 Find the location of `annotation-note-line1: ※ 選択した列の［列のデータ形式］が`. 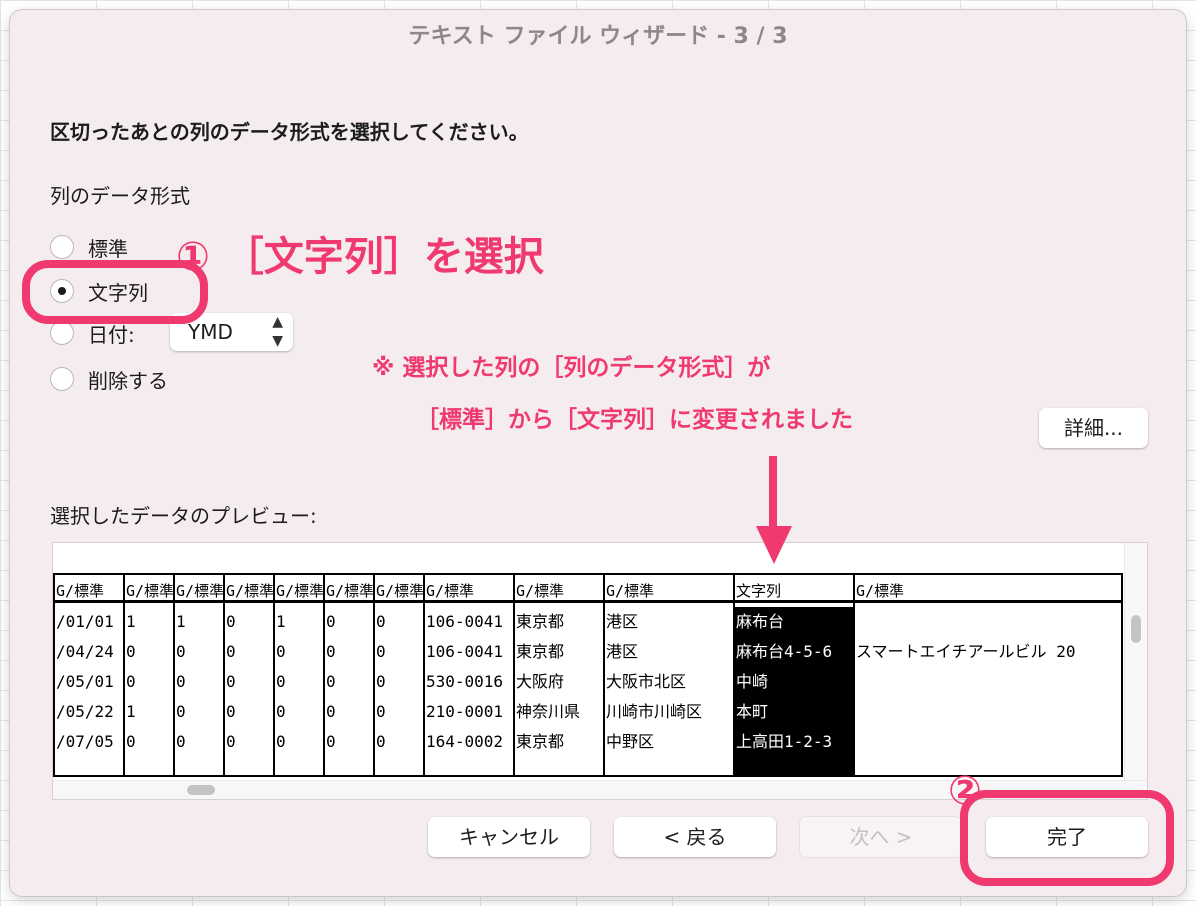

annotation-note-line1: ※ 選択した列の［列のデータ形式］が is located at coordinates (571, 368).